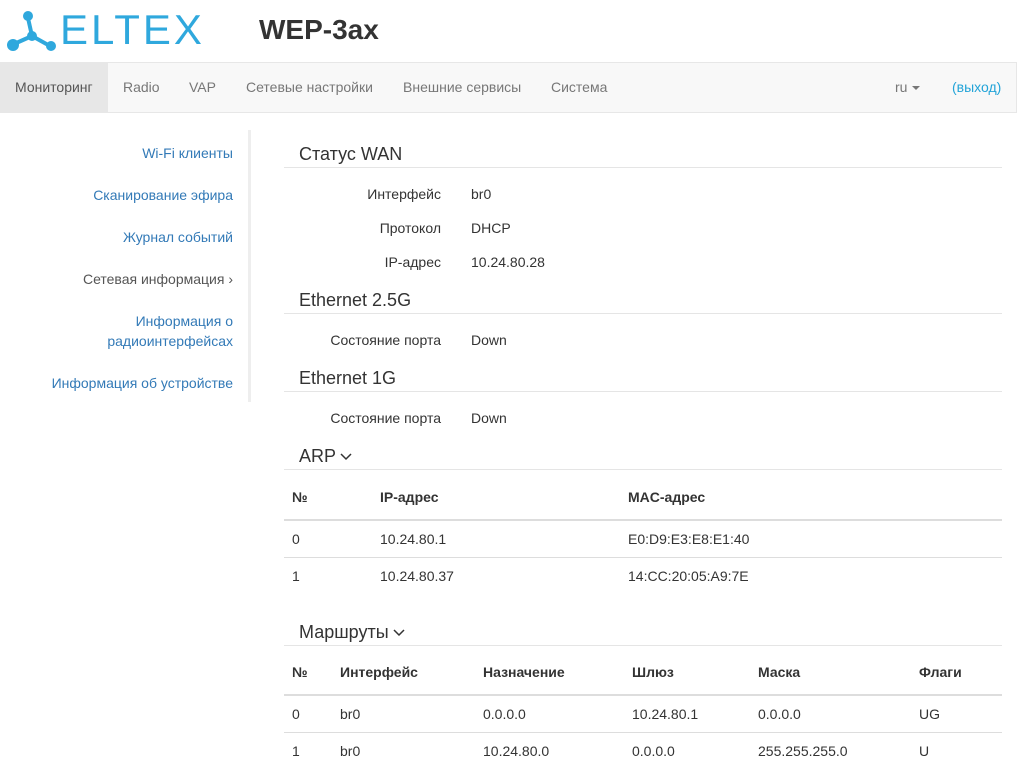  What do you see at coordinates (404, 194) in the screenshot?
I see `wan-label-interface: Интерфейс` at bounding box center [404, 194].